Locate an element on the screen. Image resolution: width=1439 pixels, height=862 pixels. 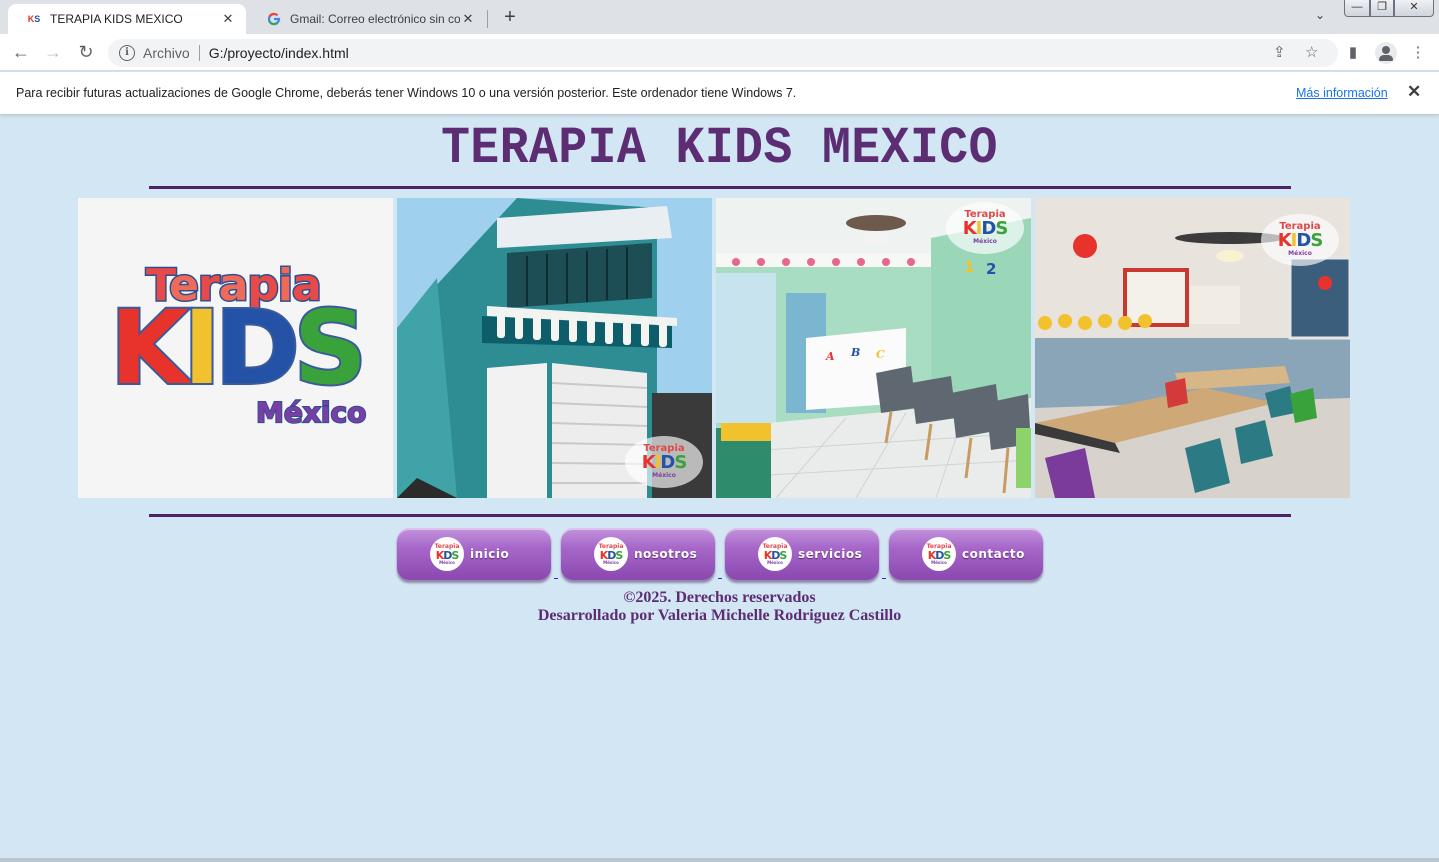
tab-title: Gmail: Correo electrónico sin costo is located at coordinates (375, 19).